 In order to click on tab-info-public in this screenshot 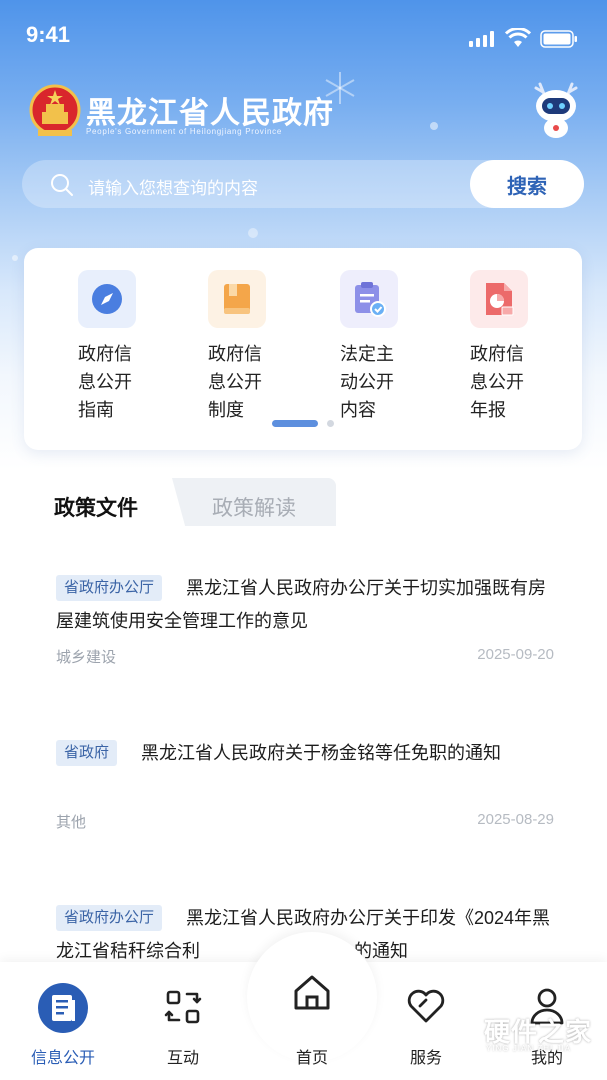, I will do `click(63, 1010)`.